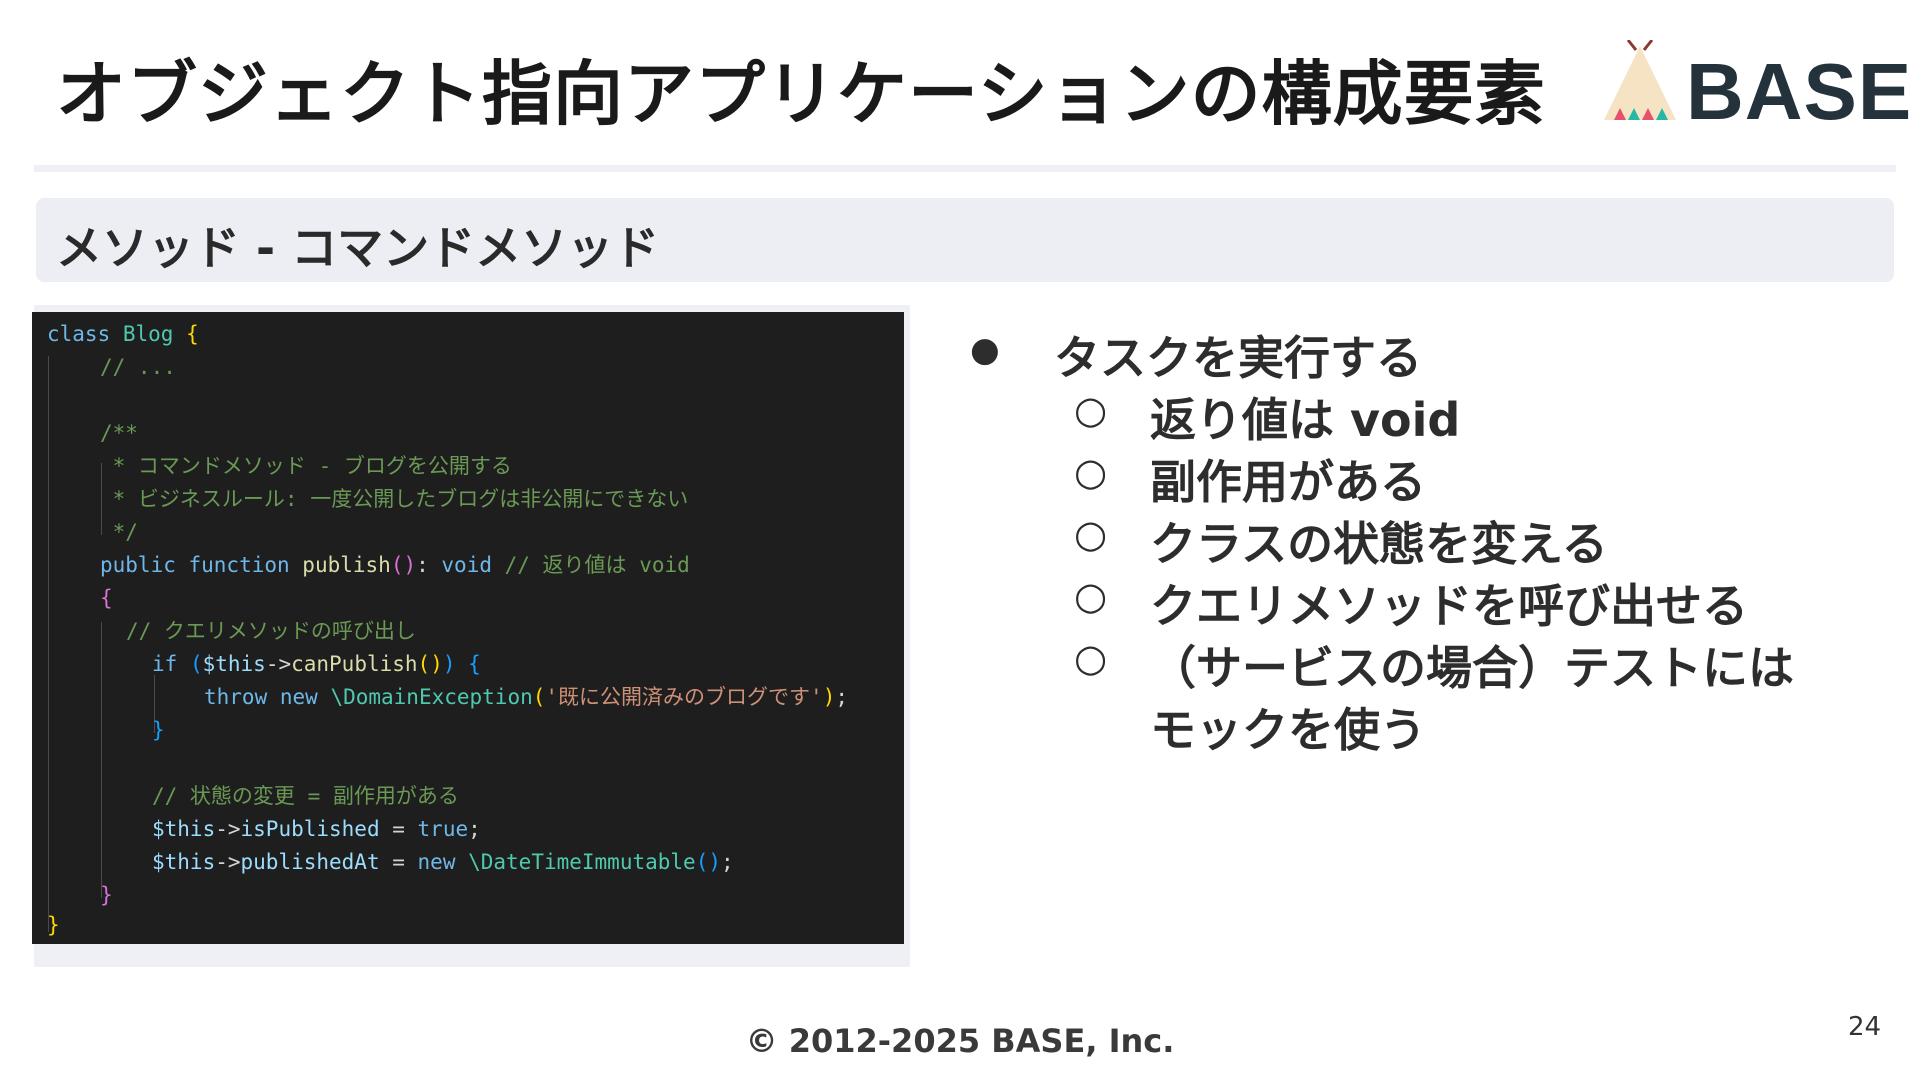 The image size is (1920, 1080). I want to click on base-logo: BASE, so click(1755, 88).